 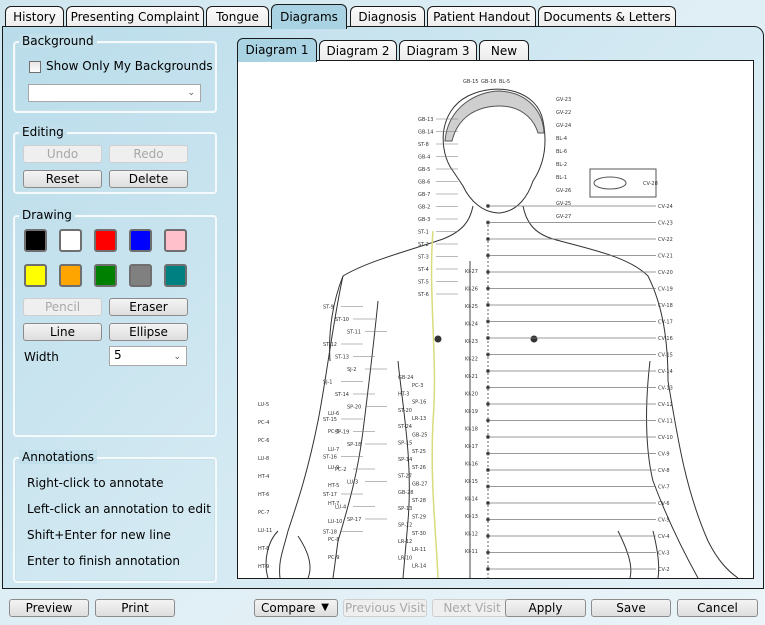 I want to click on tab-history: History, so click(x=34, y=16).